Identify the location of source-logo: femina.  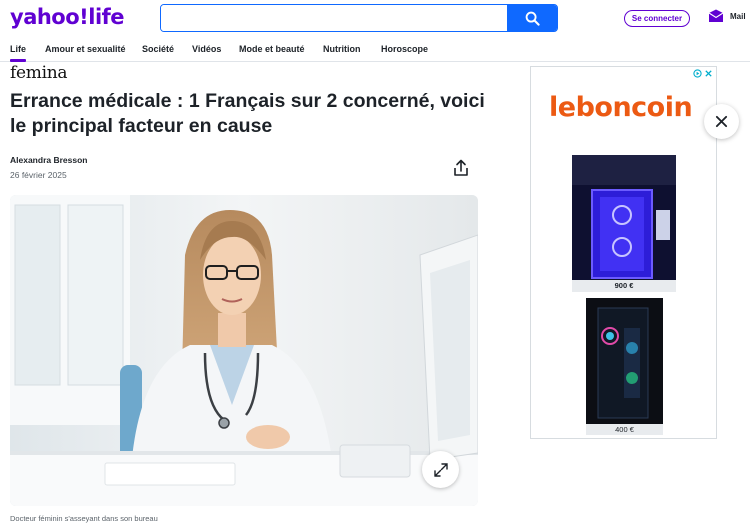
(39, 73).